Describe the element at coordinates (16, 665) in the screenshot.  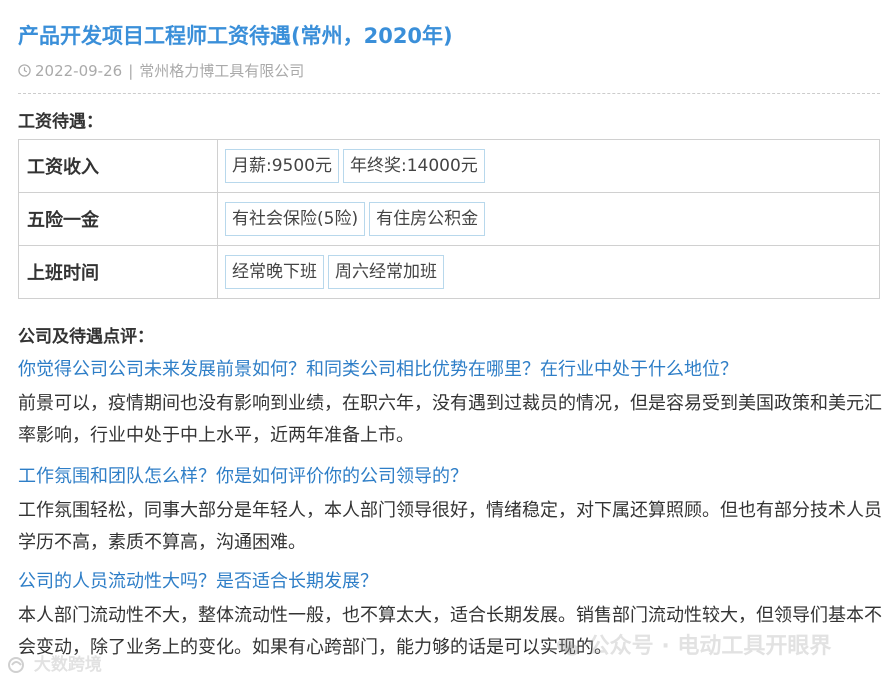
I see `watermark-logo-icon` at that location.